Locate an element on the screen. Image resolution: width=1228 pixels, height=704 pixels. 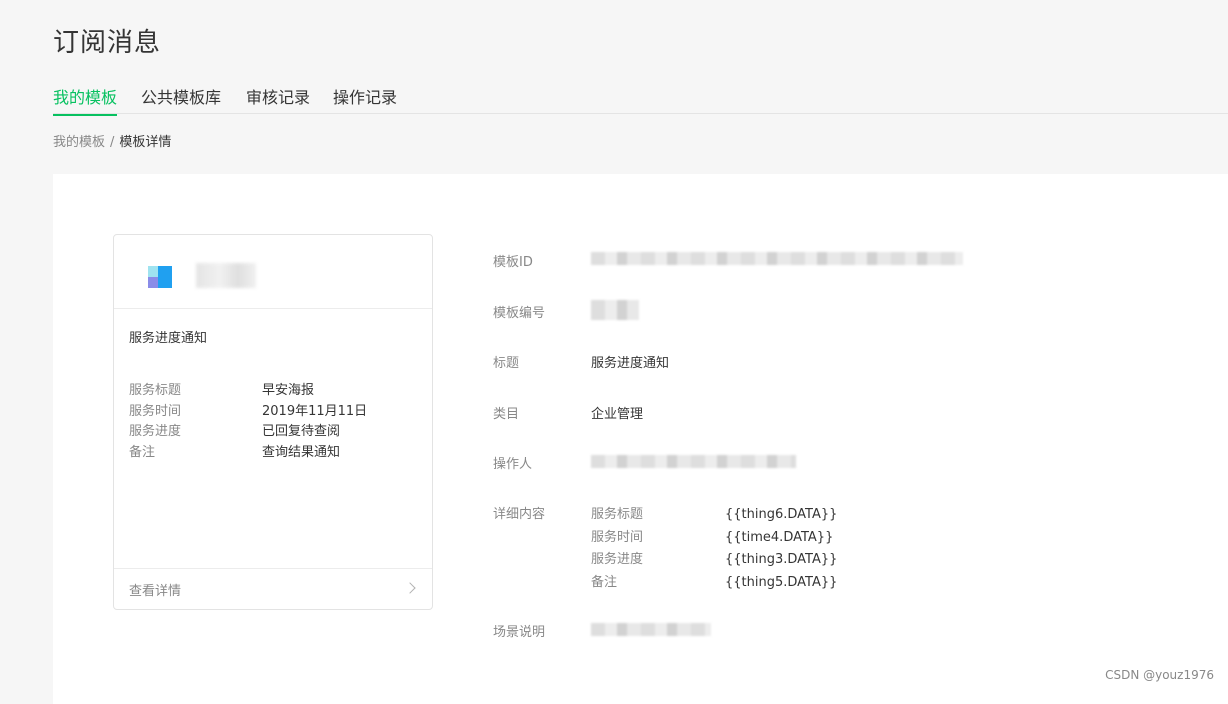
operator-redacted is located at coordinates (693, 461).